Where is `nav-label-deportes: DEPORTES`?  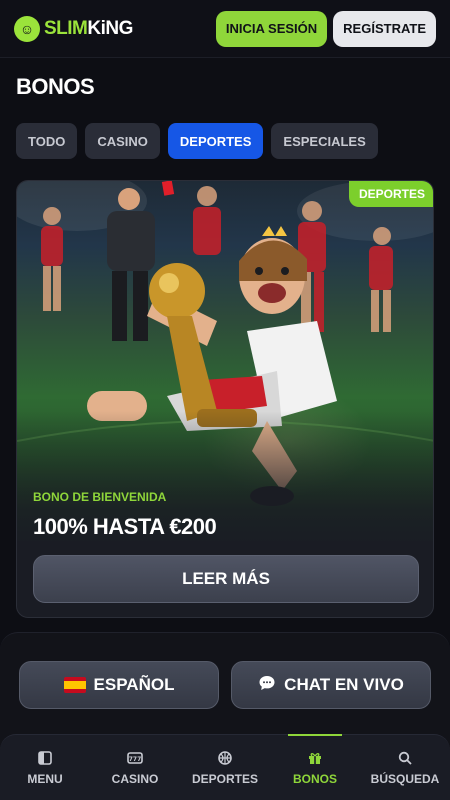
nav-label-deportes: DEPORTES is located at coordinates (224, 778).